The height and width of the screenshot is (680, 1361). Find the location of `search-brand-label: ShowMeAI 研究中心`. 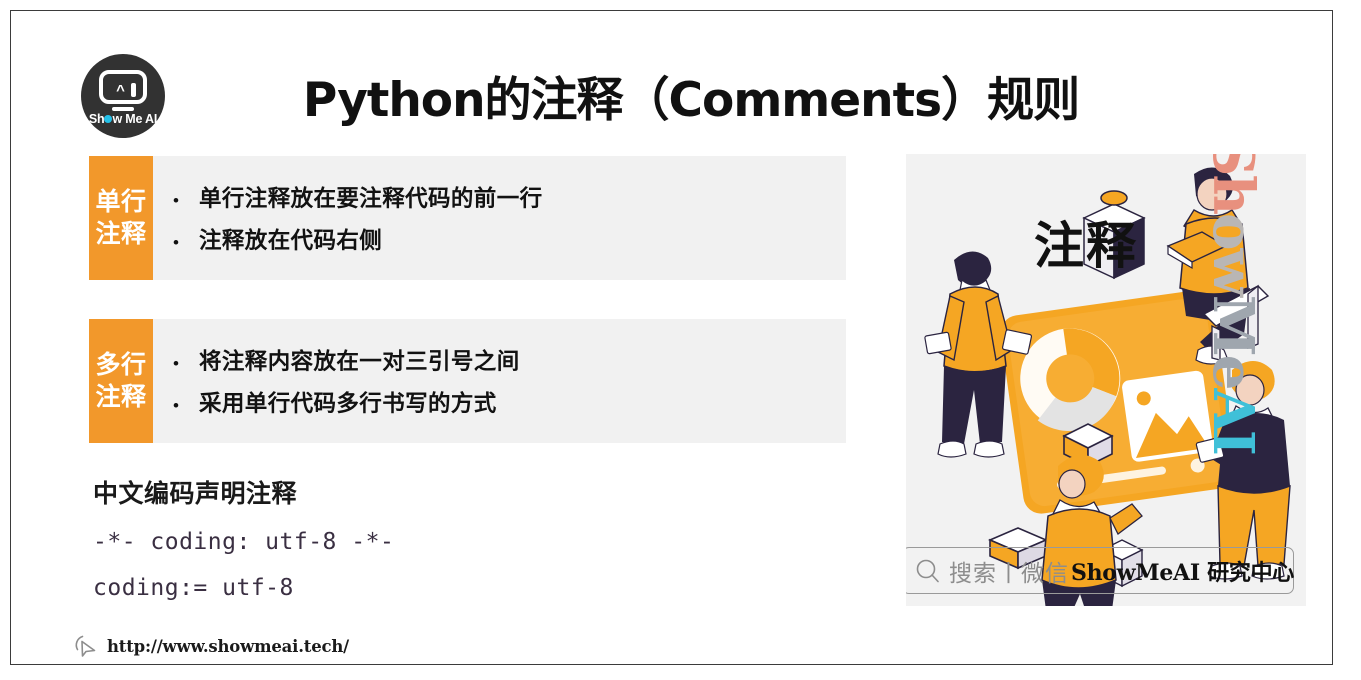

search-brand-label: ShowMeAI 研究中心 is located at coordinates (1182, 572).